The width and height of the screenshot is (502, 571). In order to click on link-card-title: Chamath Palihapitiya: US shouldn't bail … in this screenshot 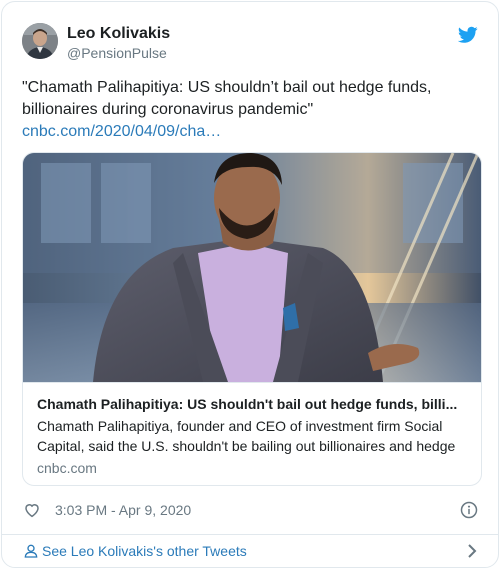, I will do `click(253, 404)`.